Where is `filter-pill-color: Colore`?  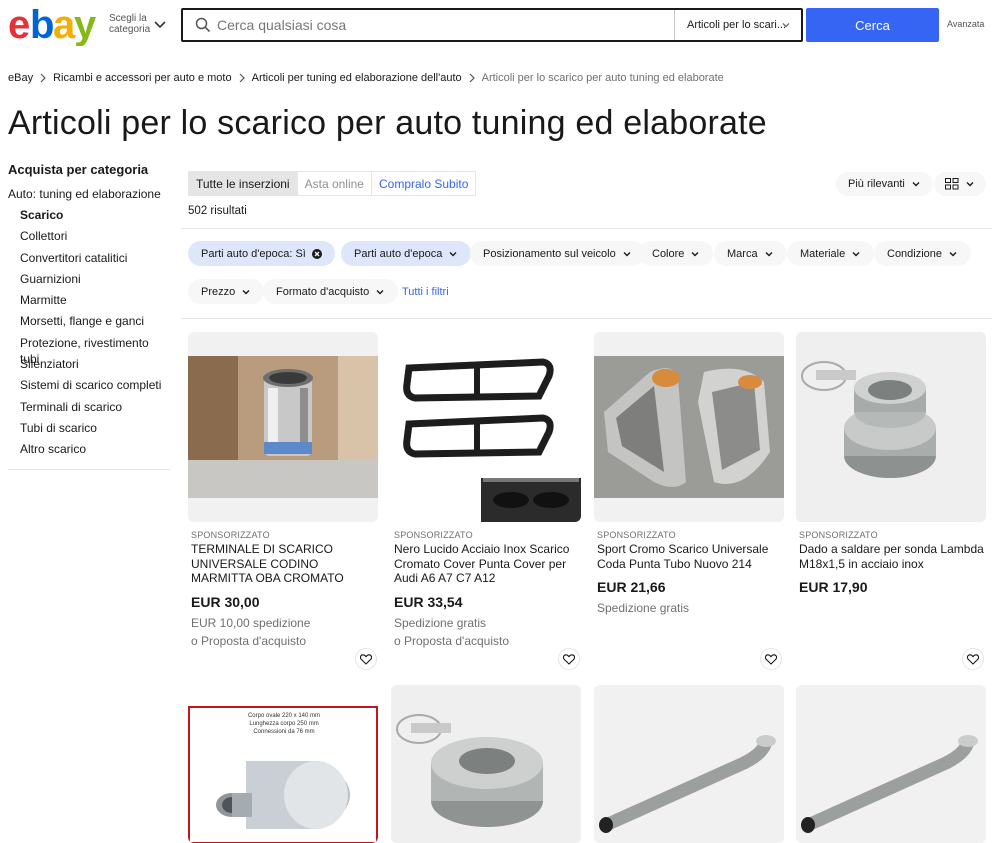 filter-pill-color: Colore is located at coordinates (676, 253).